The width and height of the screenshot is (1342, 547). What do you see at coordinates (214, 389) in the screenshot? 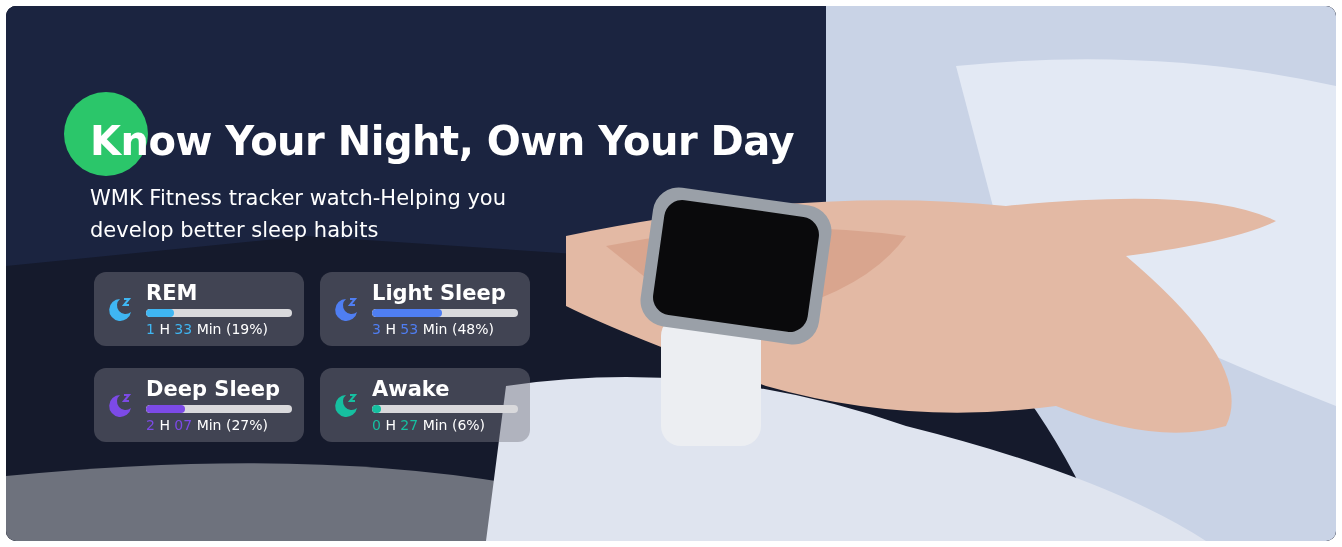
I see `stage-name: Deep Sleep` at bounding box center [214, 389].